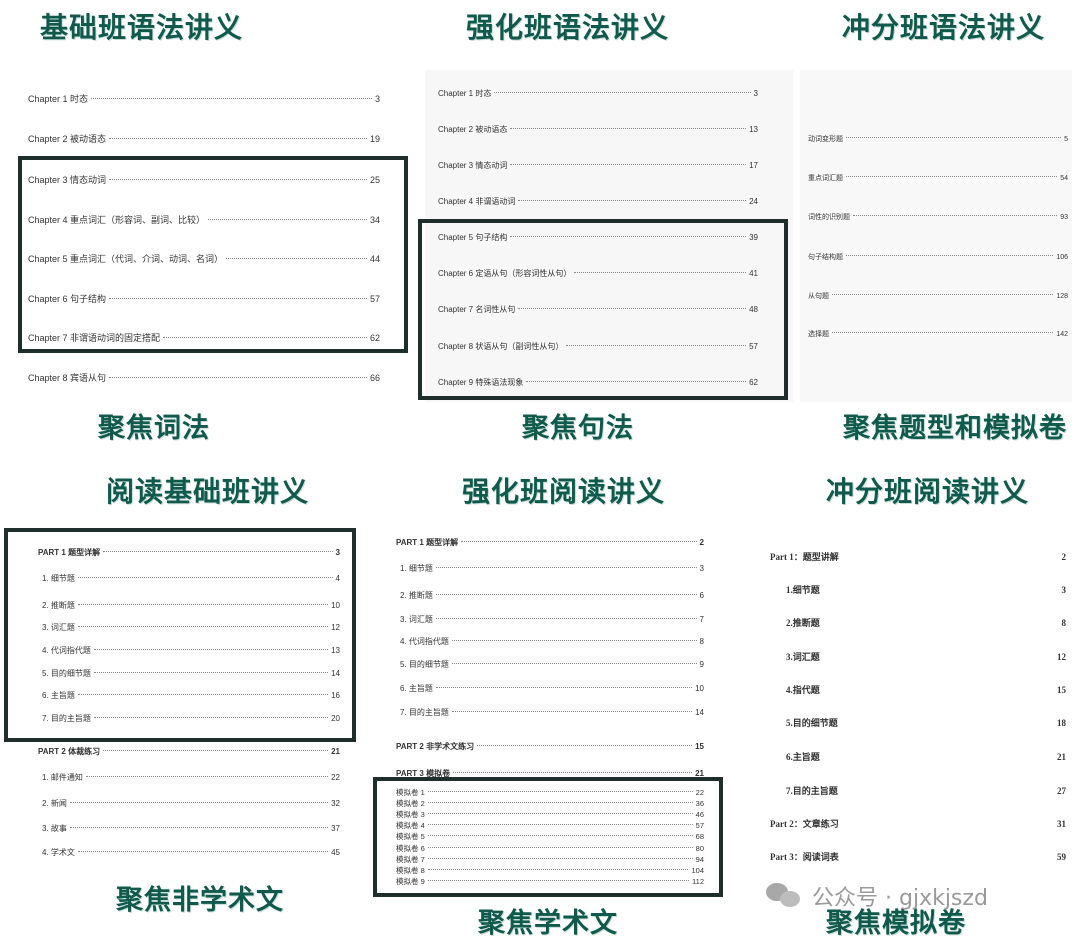 Image resolution: width=1080 pixels, height=942 pixels. Describe the element at coordinates (208, 491) in the screenshot. I see `panel-title: 阅读基础班讲义` at that location.